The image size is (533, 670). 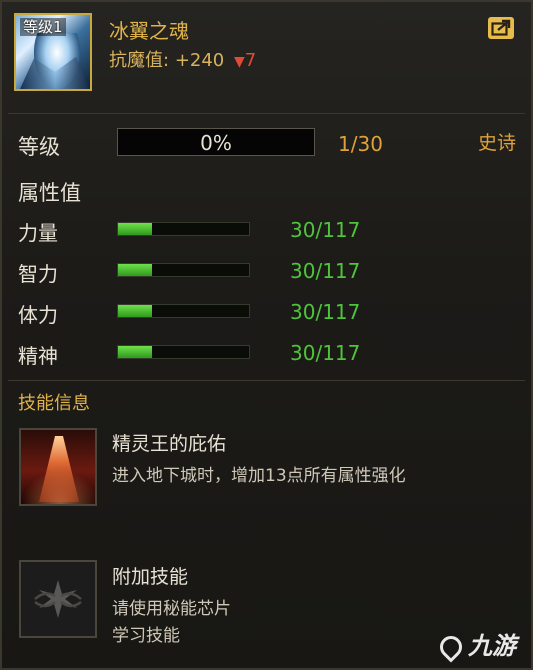 I want to click on resist-delta: ▼7, so click(x=245, y=60).